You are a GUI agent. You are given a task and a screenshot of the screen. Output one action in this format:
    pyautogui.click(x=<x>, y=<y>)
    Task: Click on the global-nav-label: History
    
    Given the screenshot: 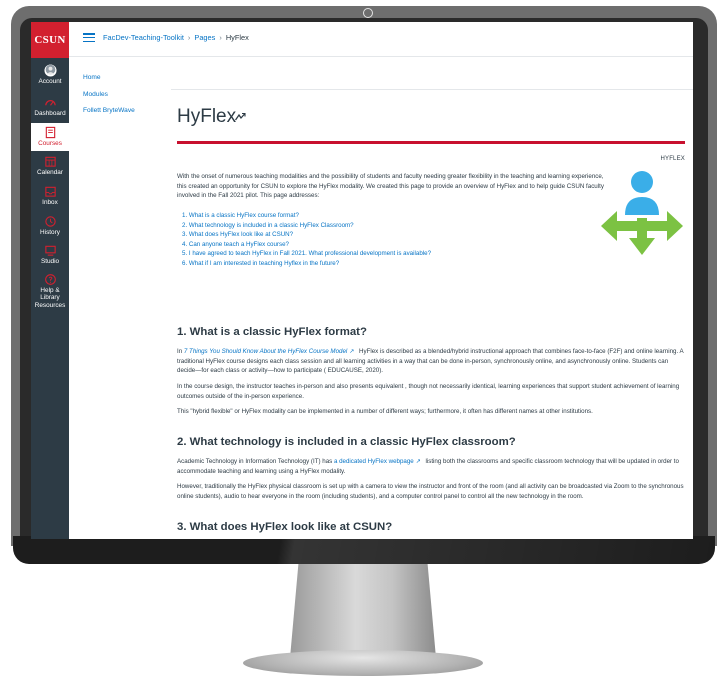 What is the action you would take?
    pyautogui.click(x=50, y=232)
    